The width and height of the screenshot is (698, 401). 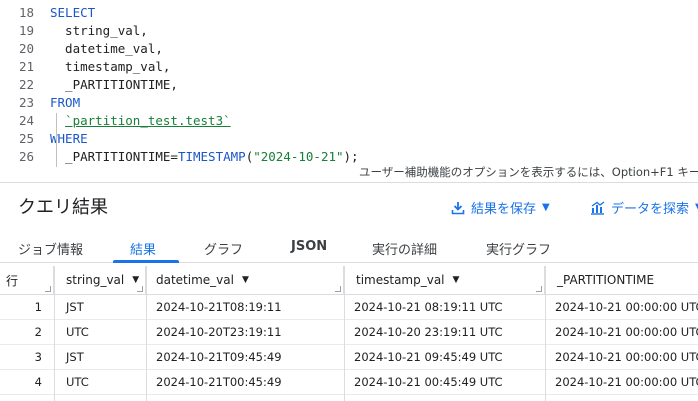 What do you see at coordinates (27, 382) in the screenshot?
I see `row-number-cell: 4` at bounding box center [27, 382].